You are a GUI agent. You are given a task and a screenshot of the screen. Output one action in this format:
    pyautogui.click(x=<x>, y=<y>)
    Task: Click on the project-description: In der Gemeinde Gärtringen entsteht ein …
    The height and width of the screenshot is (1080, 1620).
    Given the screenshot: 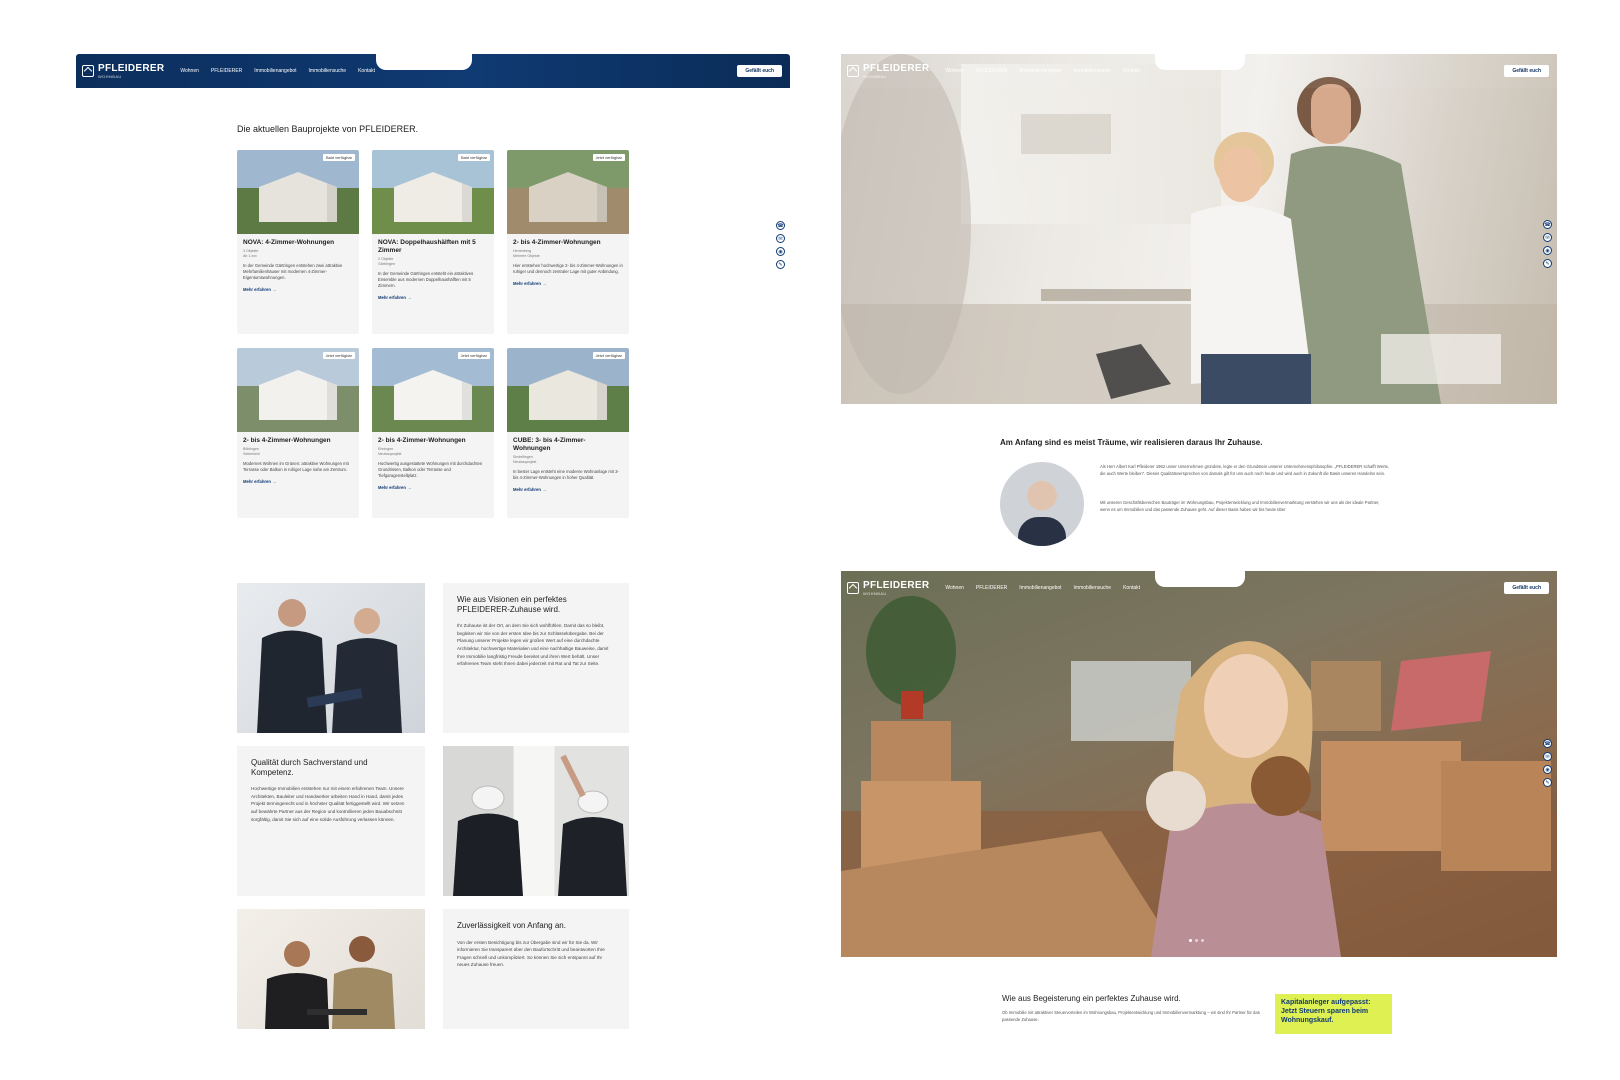 What is the action you would take?
    pyautogui.click(x=426, y=279)
    